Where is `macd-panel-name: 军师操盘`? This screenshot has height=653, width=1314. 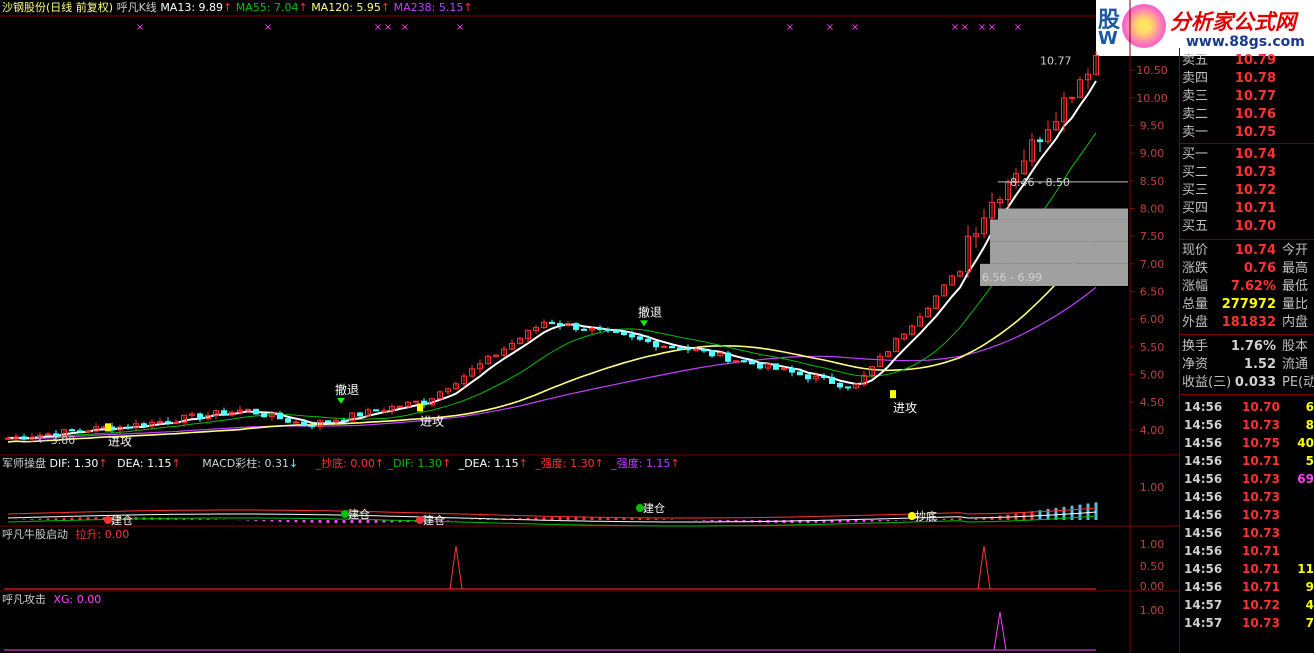
macd-panel-name: 军师操盘 is located at coordinates (24, 463).